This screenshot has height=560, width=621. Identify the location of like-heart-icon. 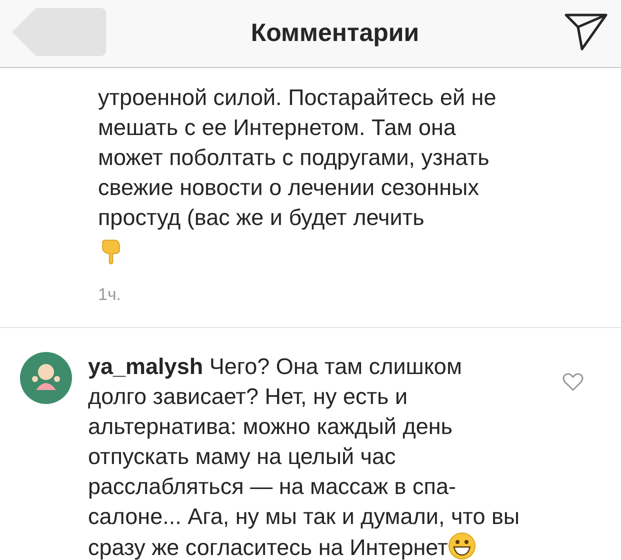
(573, 382).